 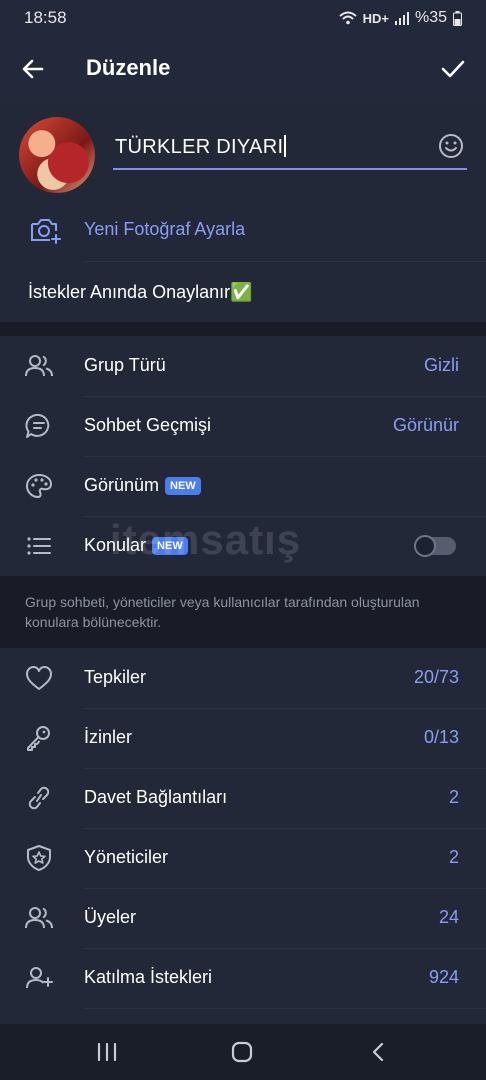 What do you see at coordinates (107, 1052) in the screenshot?
I see `recent-apps-icon` at bounding box center [107, 1052].